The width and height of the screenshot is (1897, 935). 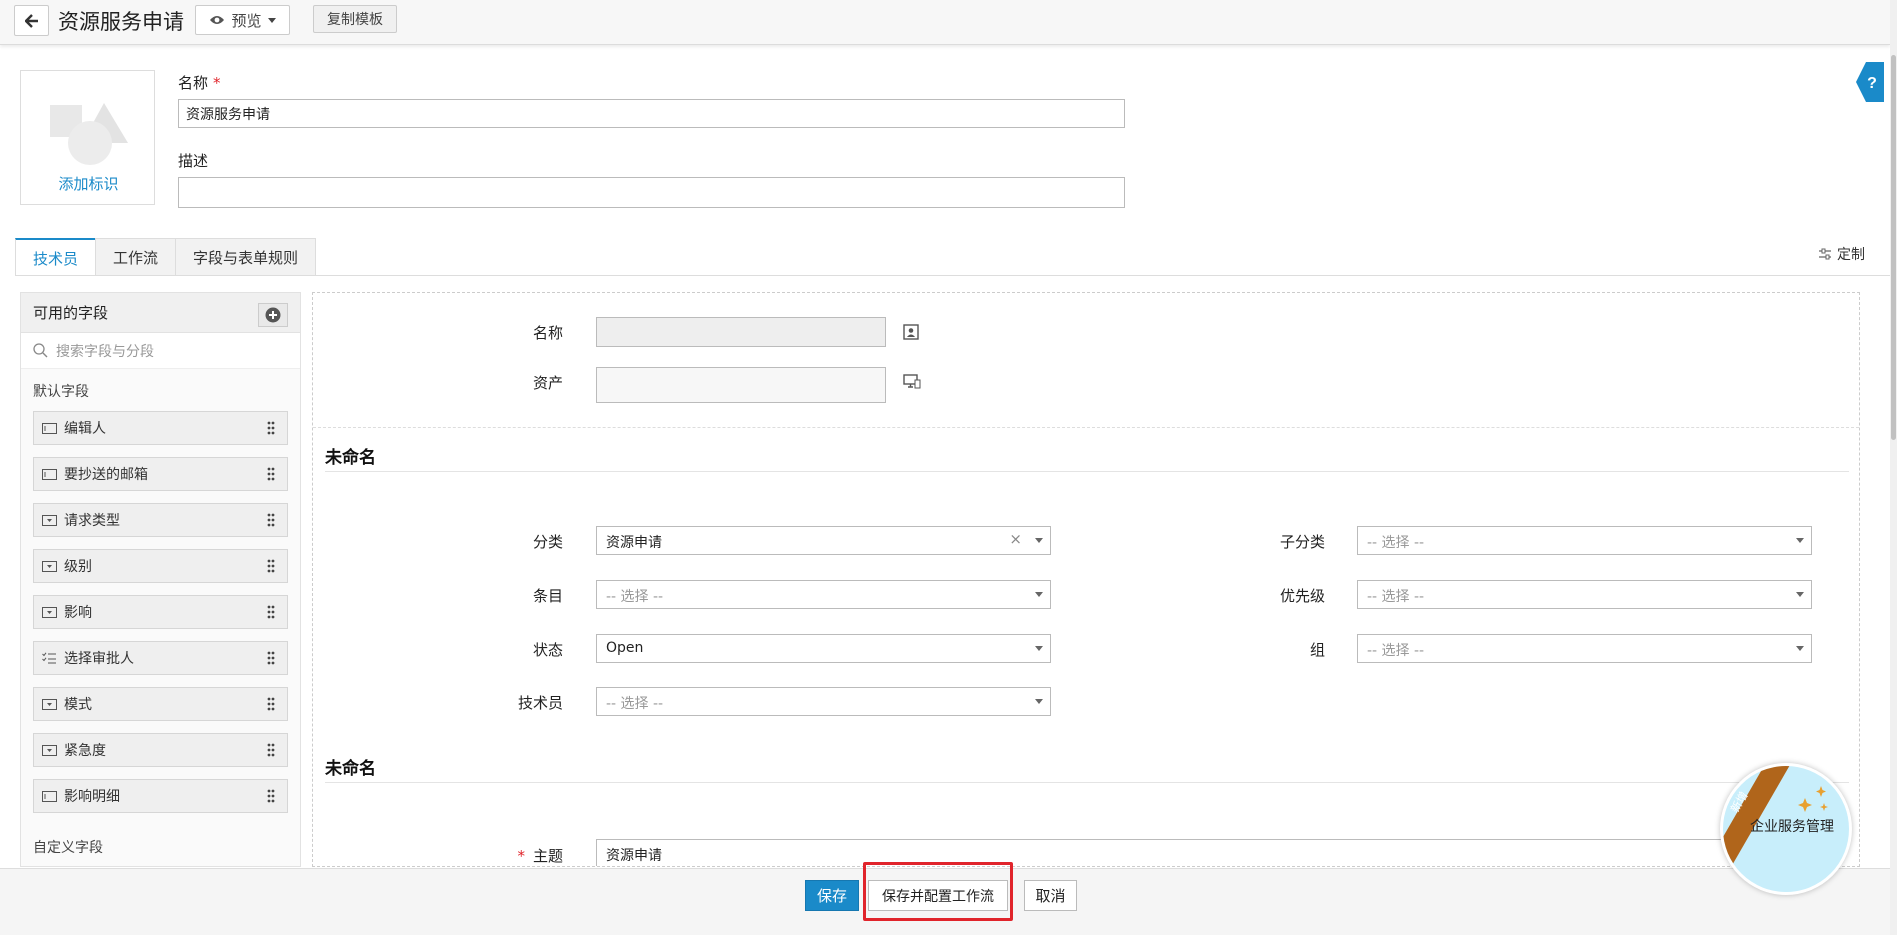 I want to click on customize-button: 定制, so click(x=1841, y=254).